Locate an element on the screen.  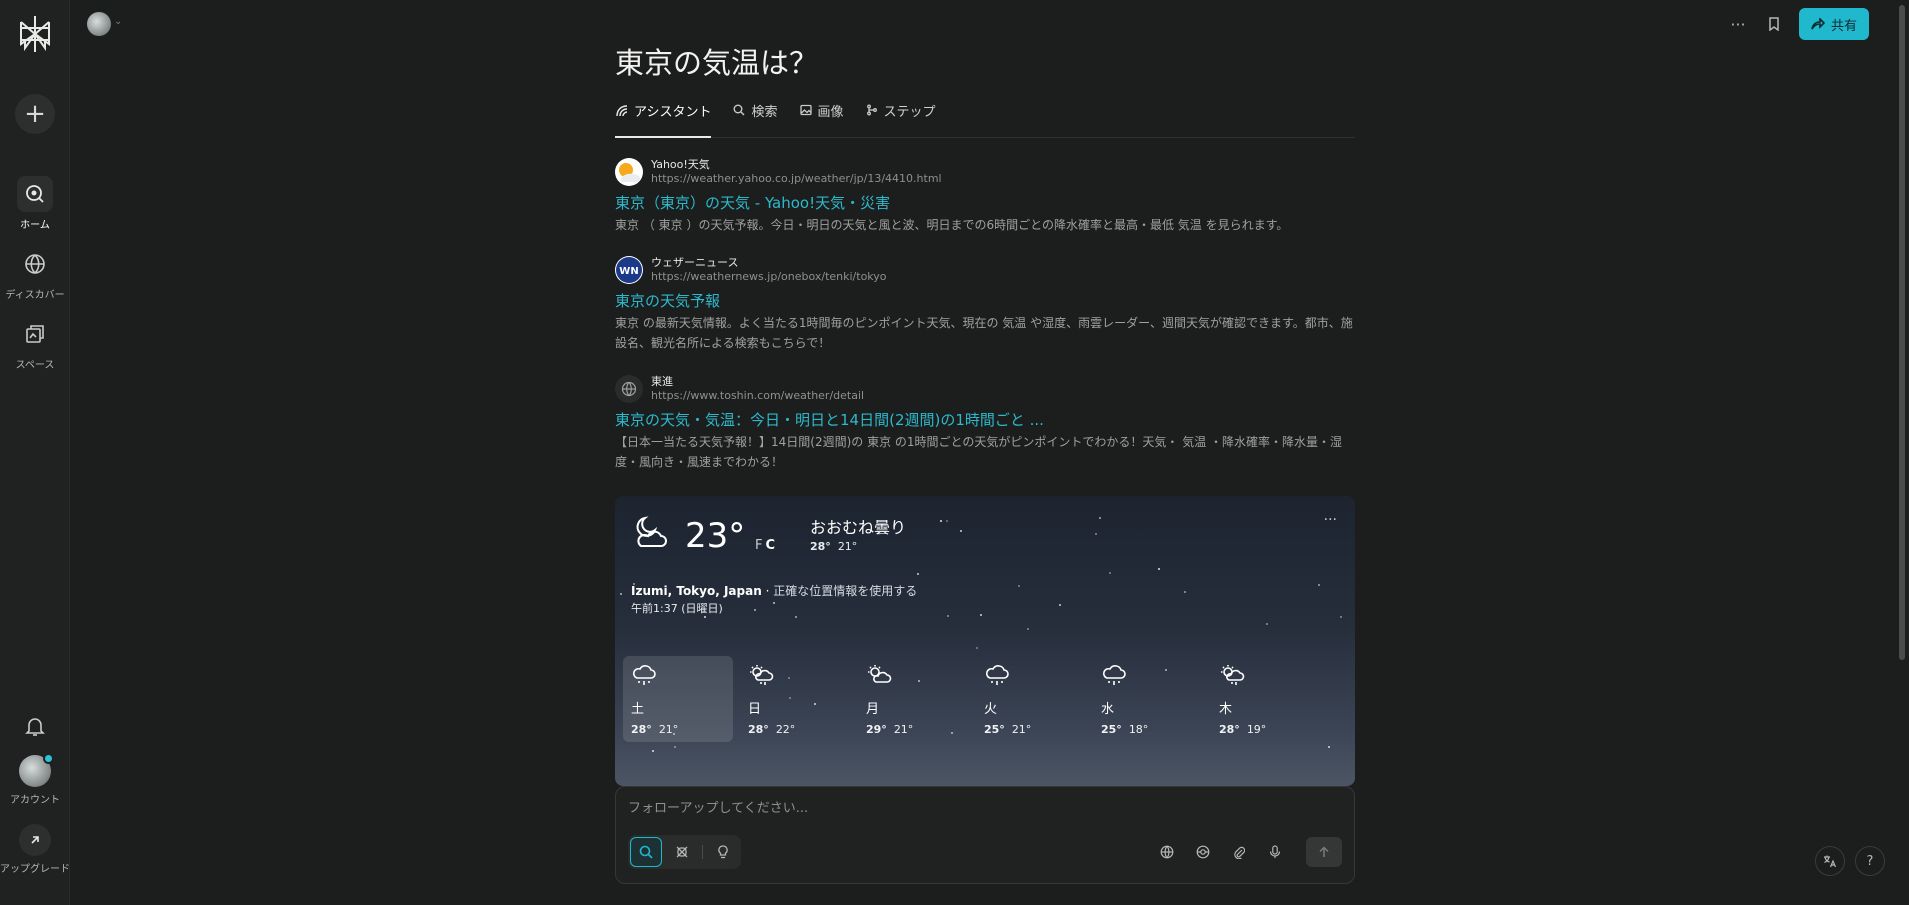
atom-icon is located at coordinates (682, 852).